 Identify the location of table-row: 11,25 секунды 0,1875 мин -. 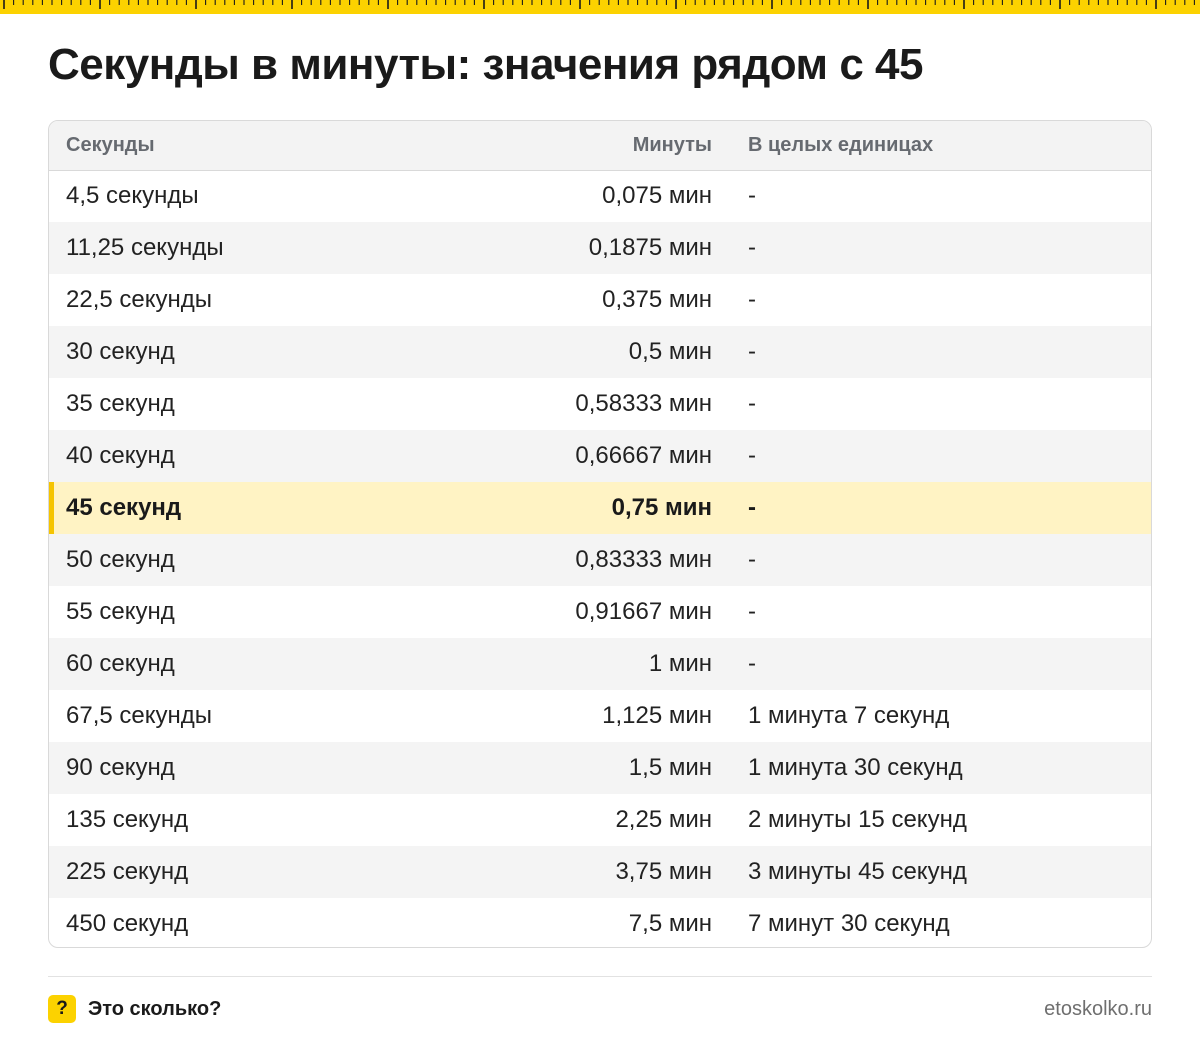
(600, 248).